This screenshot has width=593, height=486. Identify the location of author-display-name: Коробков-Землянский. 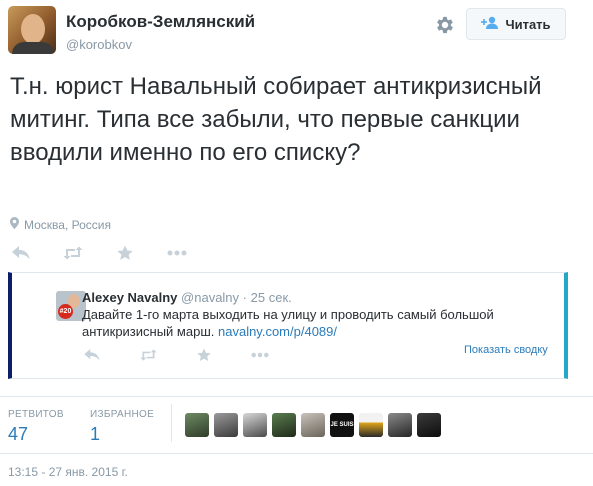
(160, 22).